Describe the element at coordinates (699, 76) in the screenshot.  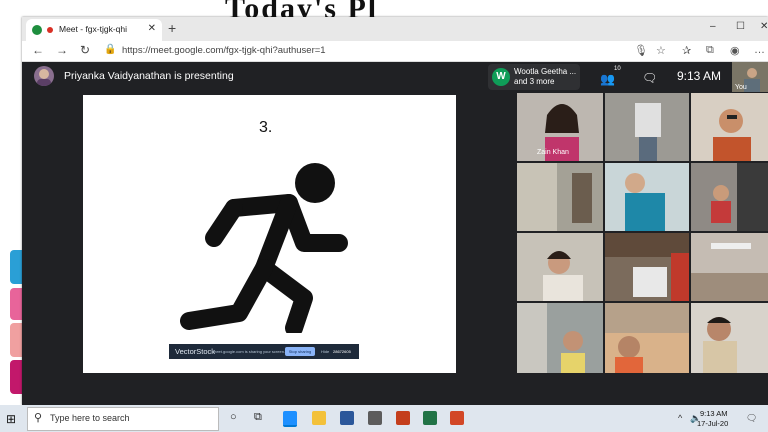
I see `meeting-time: 9:13 AM` at that location.